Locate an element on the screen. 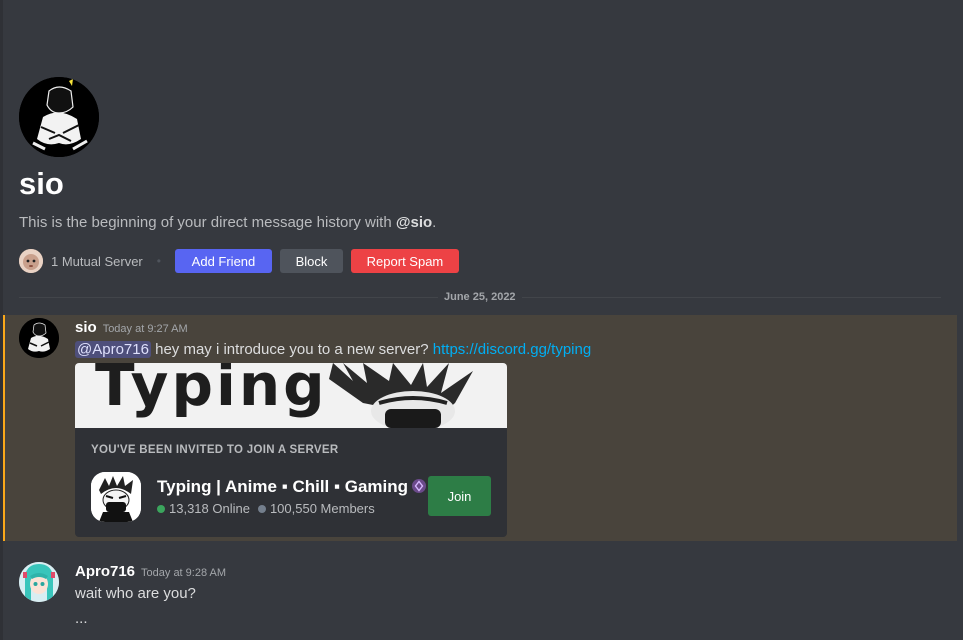 The width and height of the screenshot is (963, 640). invite-banner: Typing is located at coordinates (291, 395).